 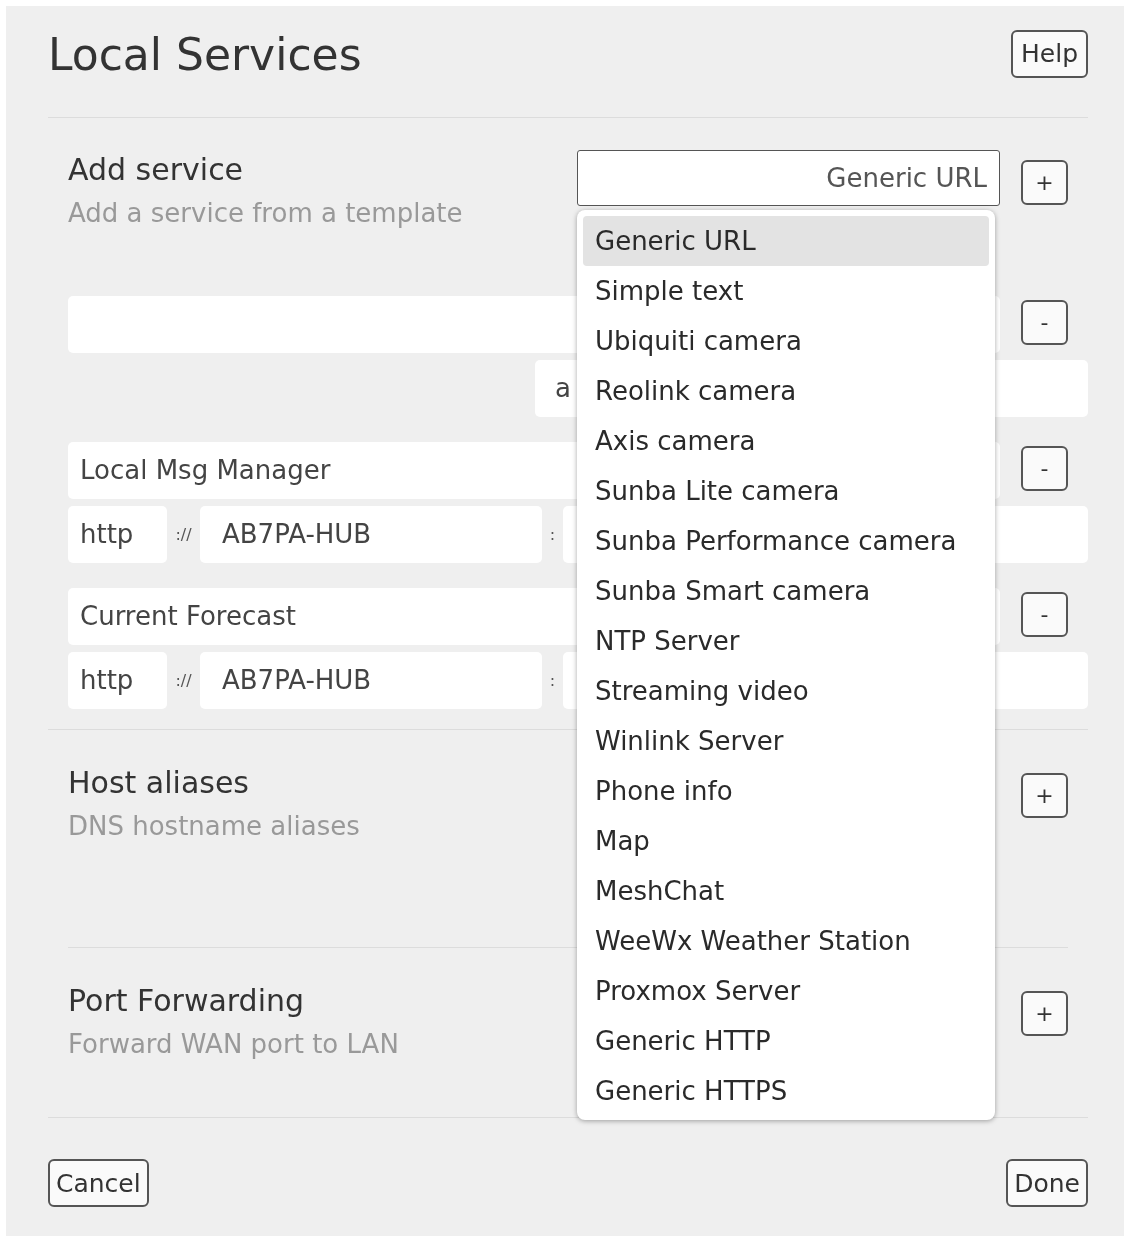 I want to click on dialog-title: Local Services, so click(x=205, y=54).